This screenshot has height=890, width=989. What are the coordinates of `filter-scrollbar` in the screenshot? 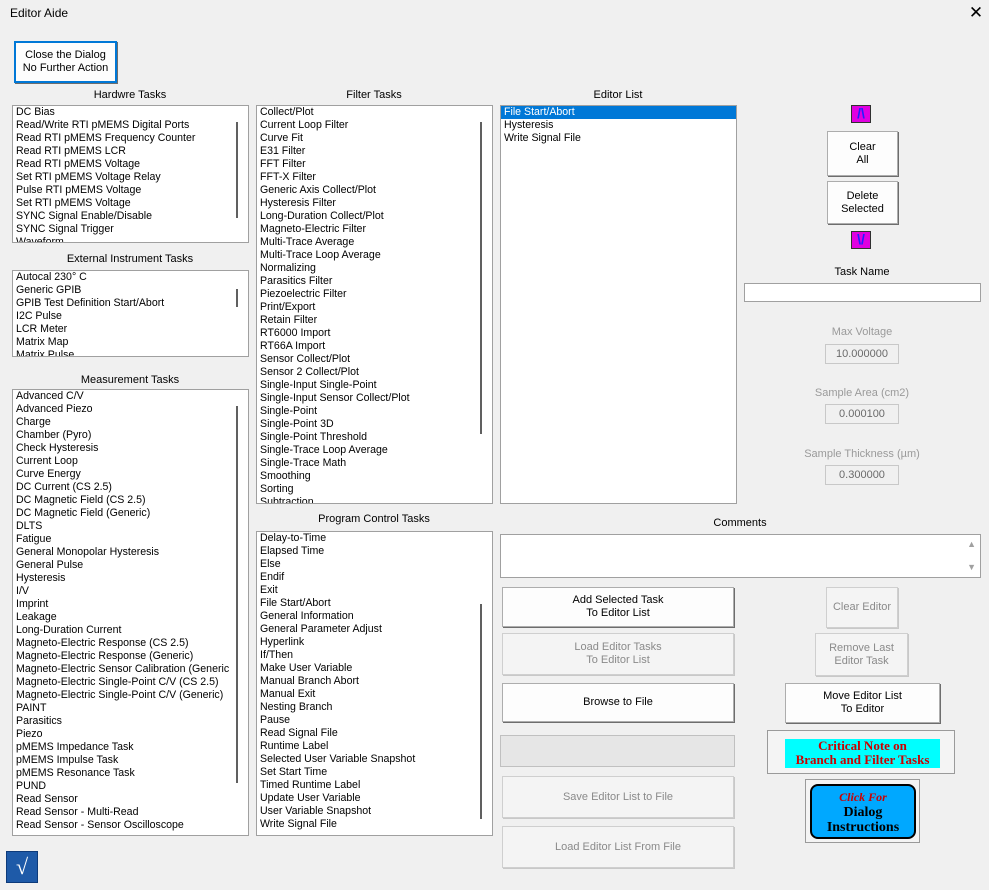 It's located at (481, 278).